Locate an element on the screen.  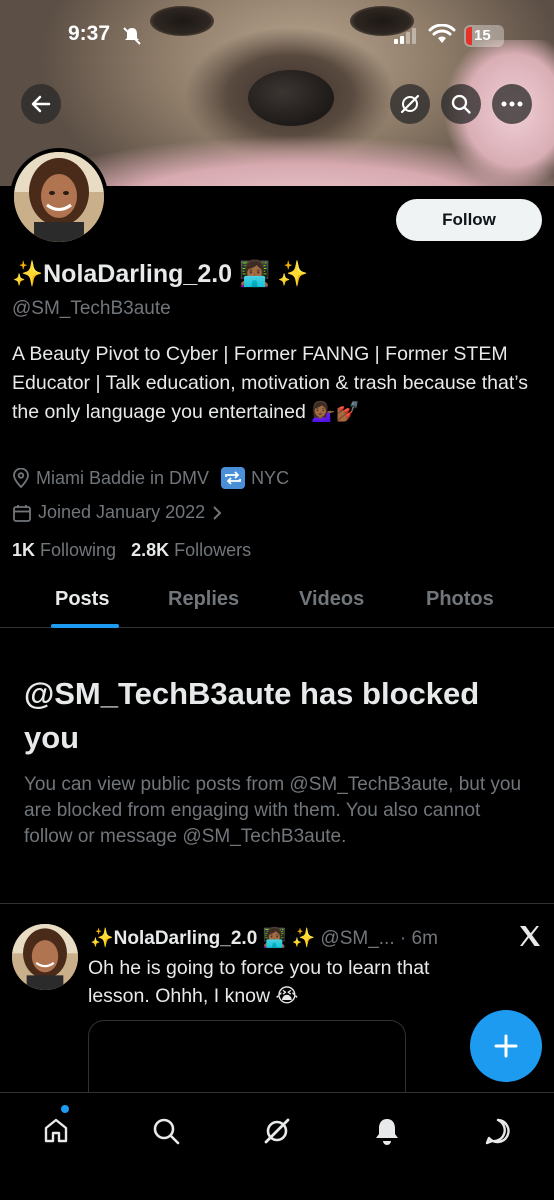
bell-icon is located at coordinates (387, 1132).